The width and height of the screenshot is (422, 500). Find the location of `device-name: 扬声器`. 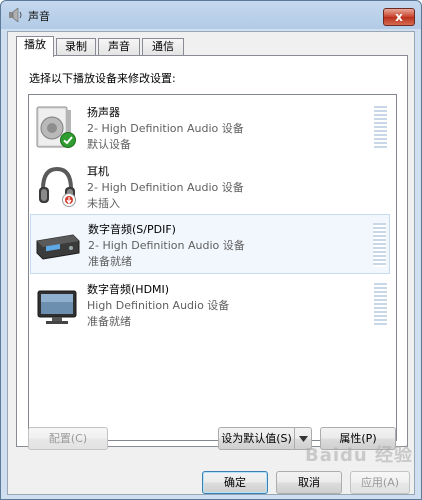

device-name: 扬声器 is located at coordinates (103, 112).